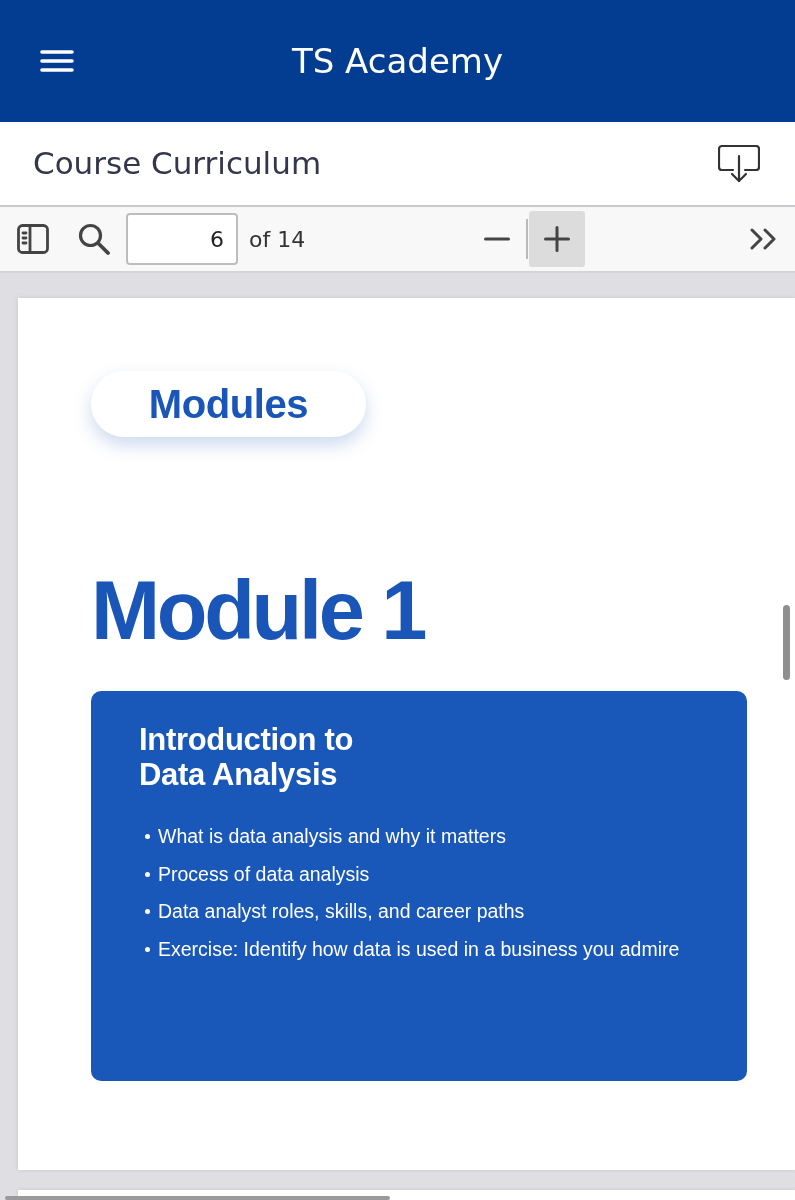 The image size is (795, 1200). I want to click on download-icon, so click(739, 163).